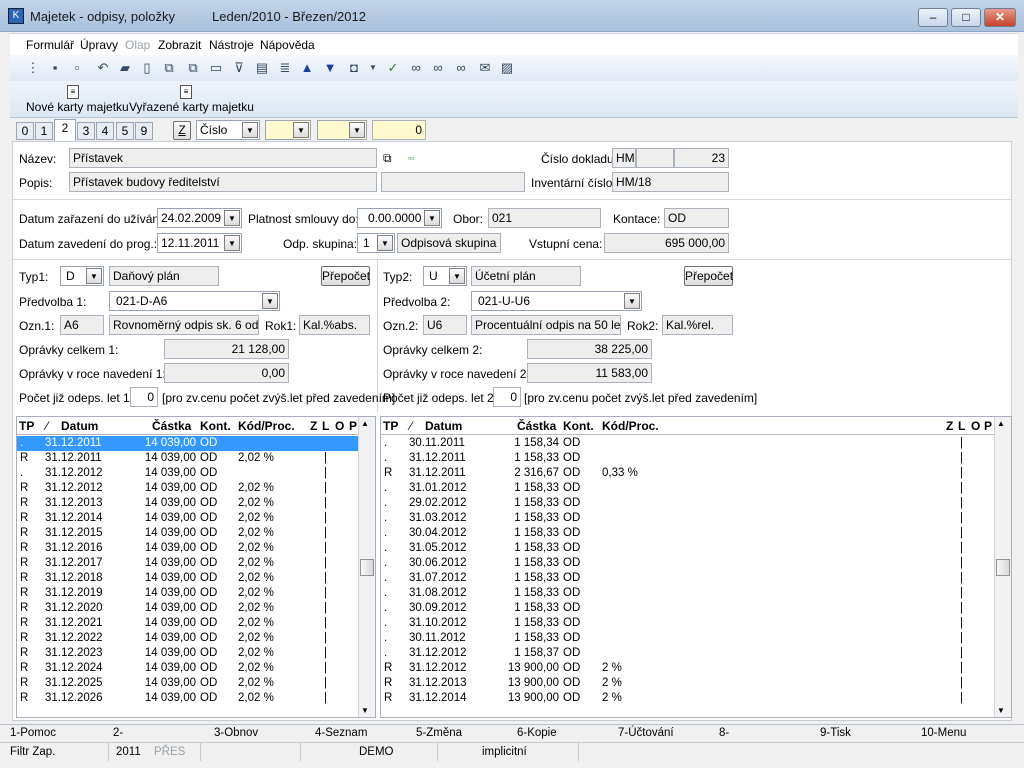  Describe the element at coordinates (187, 548) in the screenshot. I see `table-row: R 31.12.2016 14 039,00 OD 2,02 % |` at that location.